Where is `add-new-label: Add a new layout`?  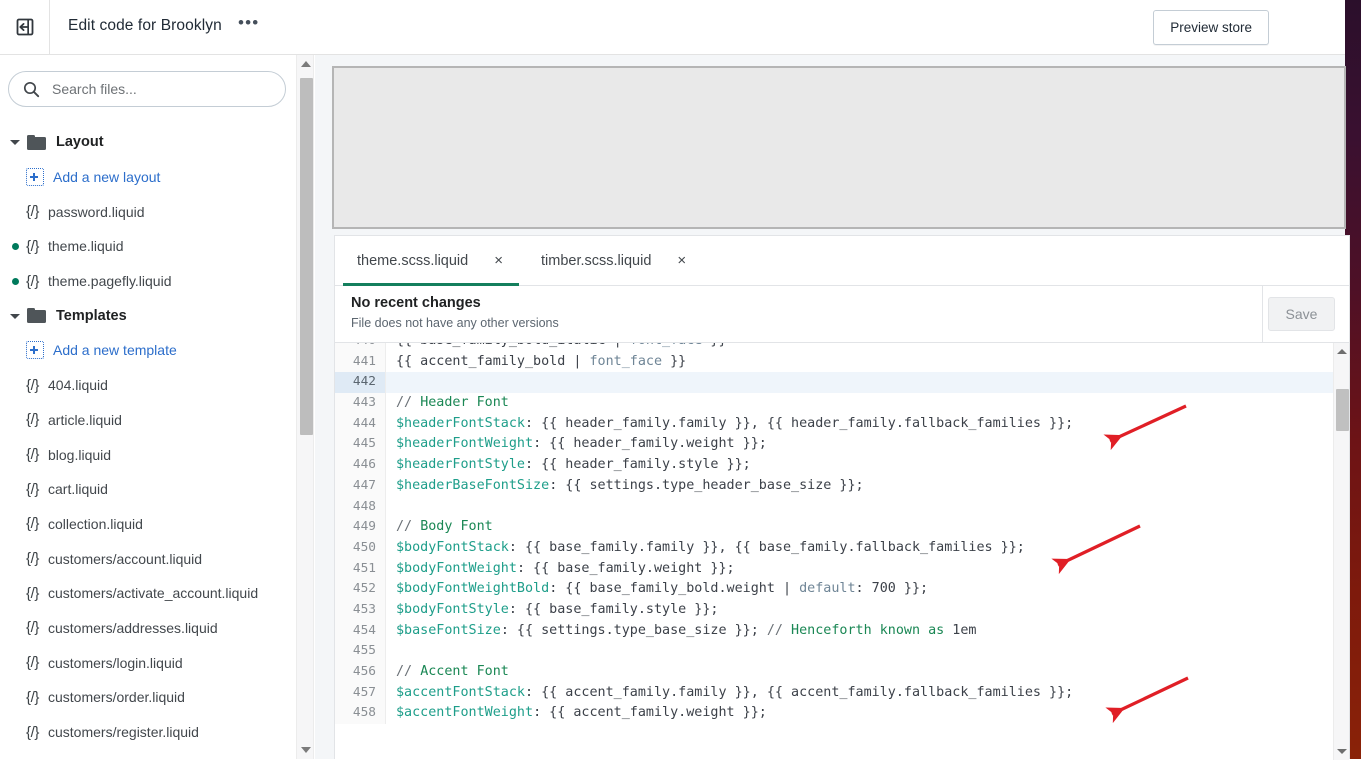
add-new-label: Add a new layout is located at coordinates (107, 177).